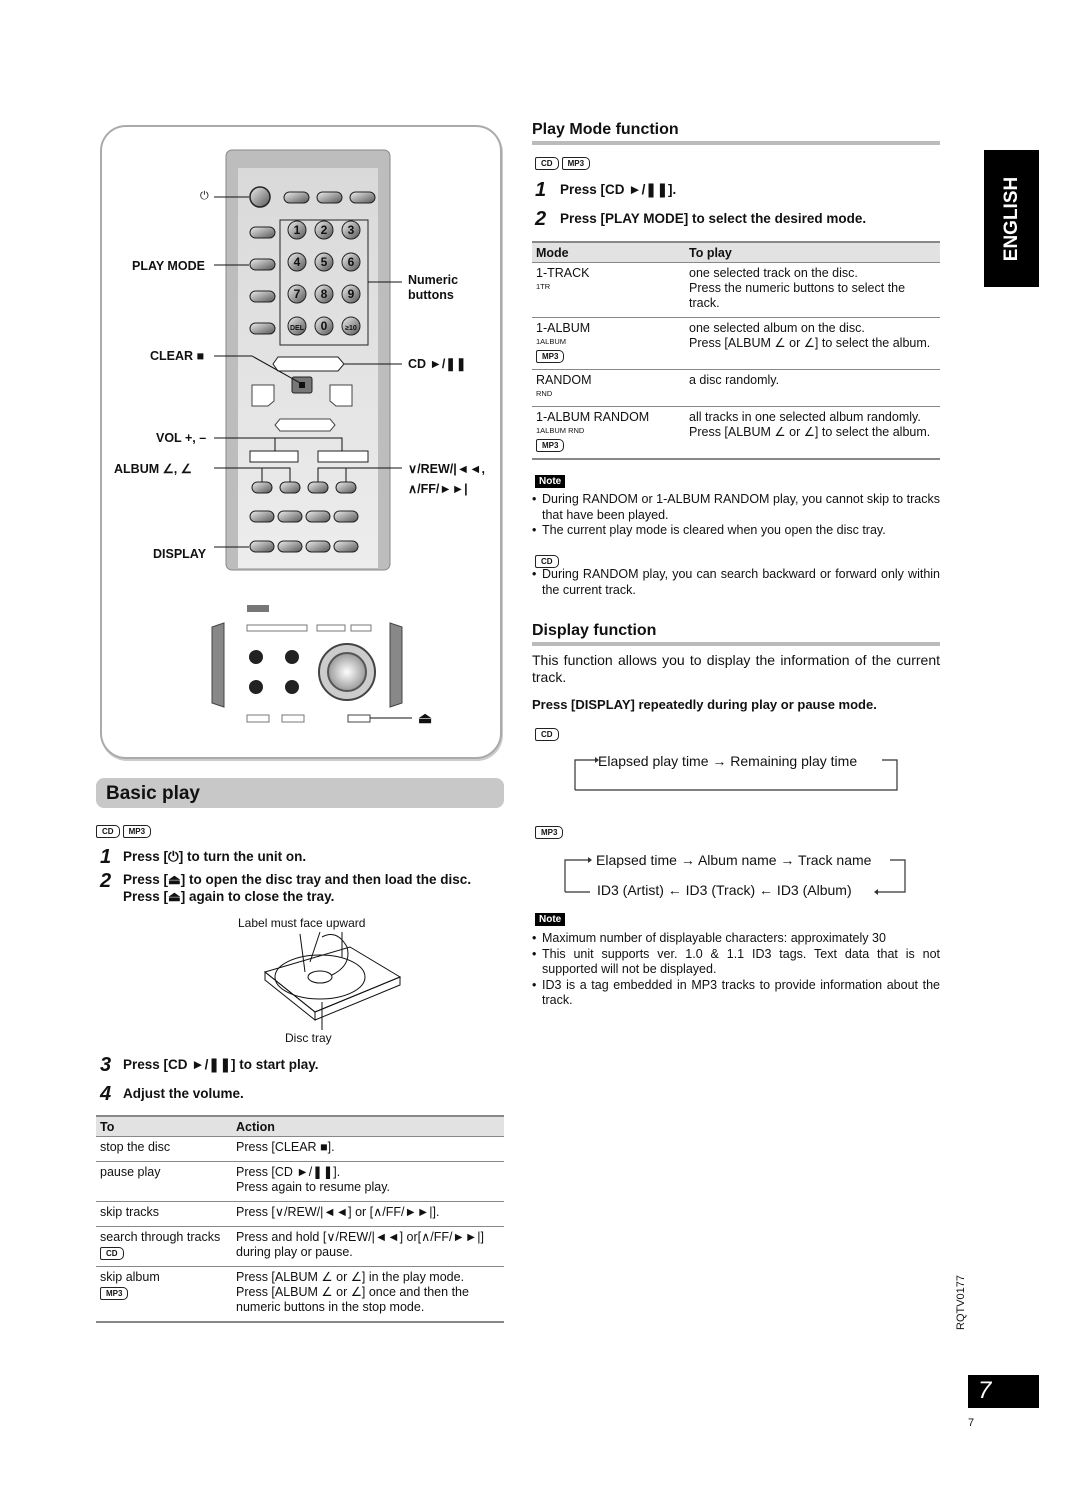  I want to click on cd-play-callout: CD ►/❚❚, so click(437, 364).